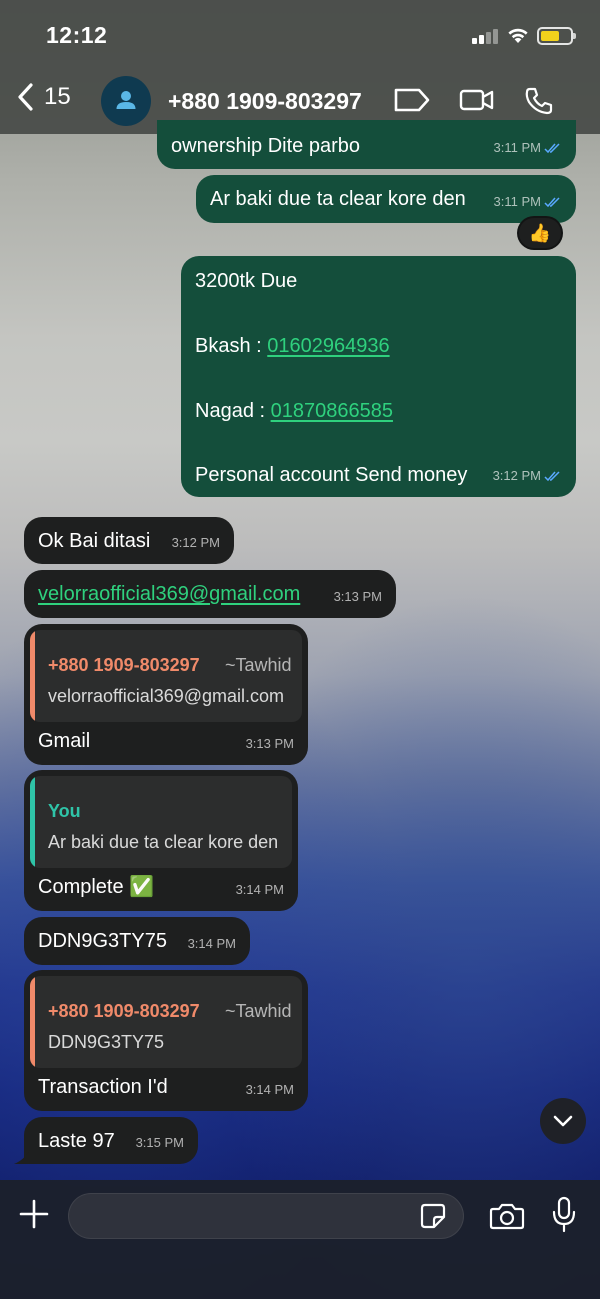 This screenshot has height=1299, width=600. What do you see at coordinates (64, 811) in the screenshot?
I see `quoted-sender: You` at bounding box center [64, 811].